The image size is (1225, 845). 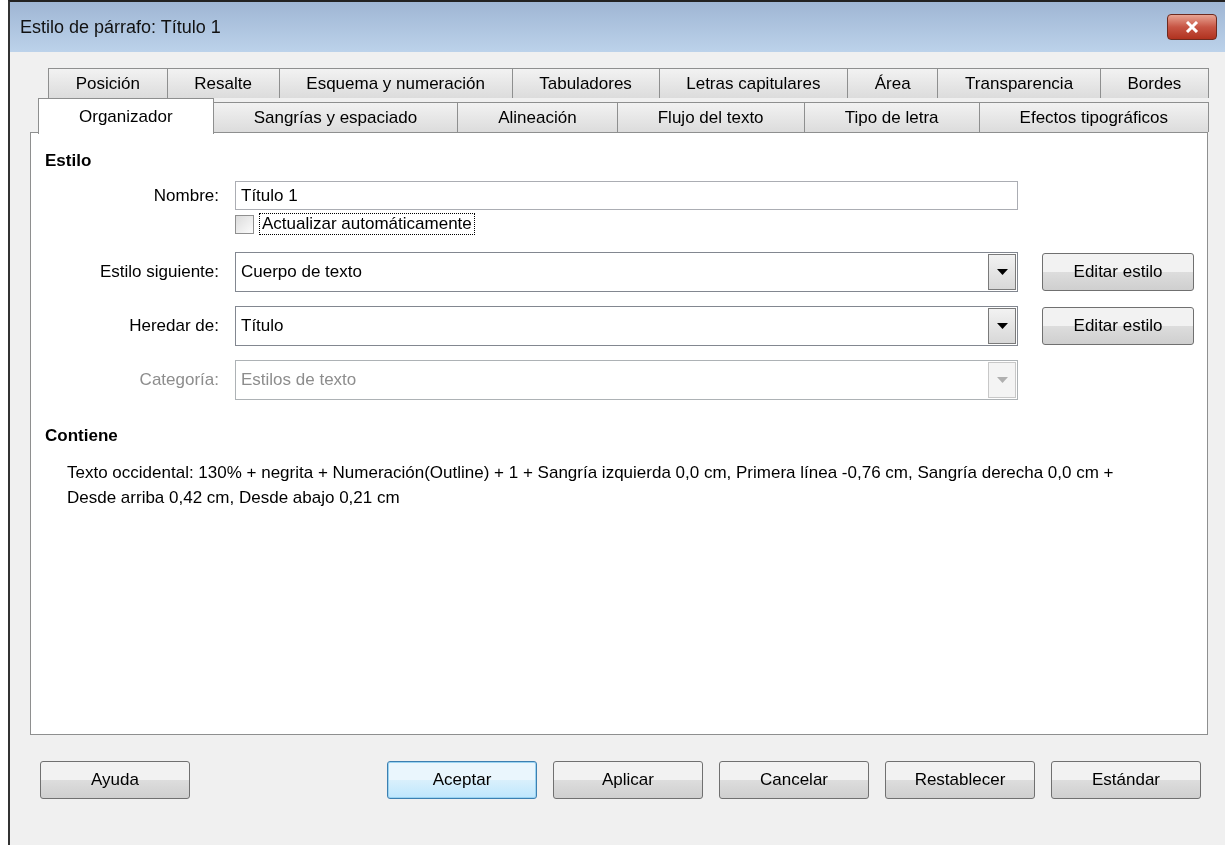 I want to click on tab: Posición, so click(x=108, y=83).